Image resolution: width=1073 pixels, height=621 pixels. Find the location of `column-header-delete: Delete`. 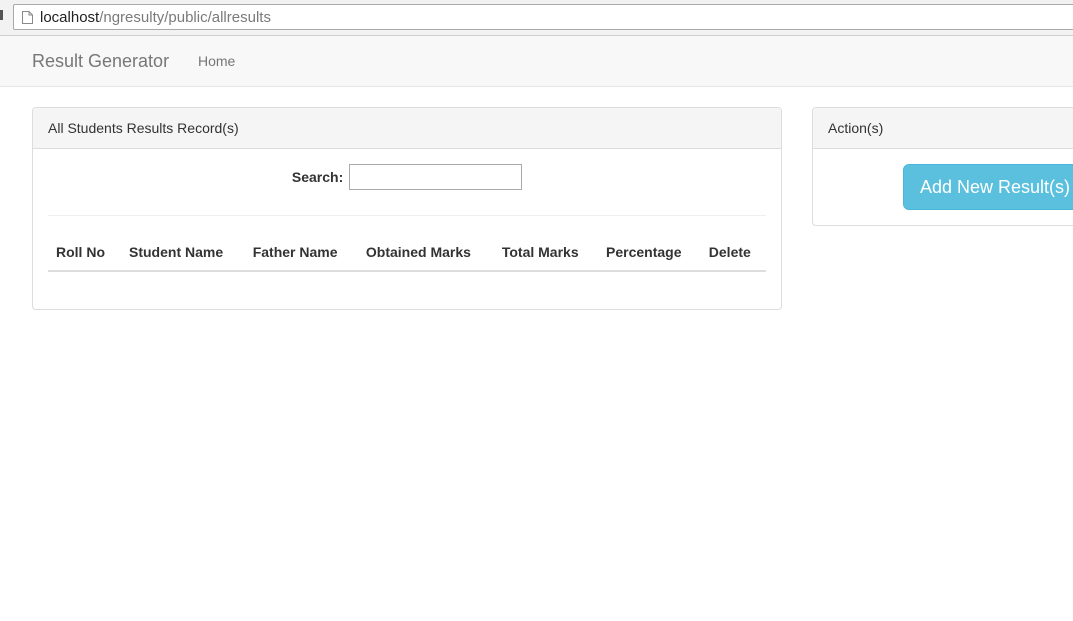

column-header-delete: Delete is located at coordinates (733, 254).